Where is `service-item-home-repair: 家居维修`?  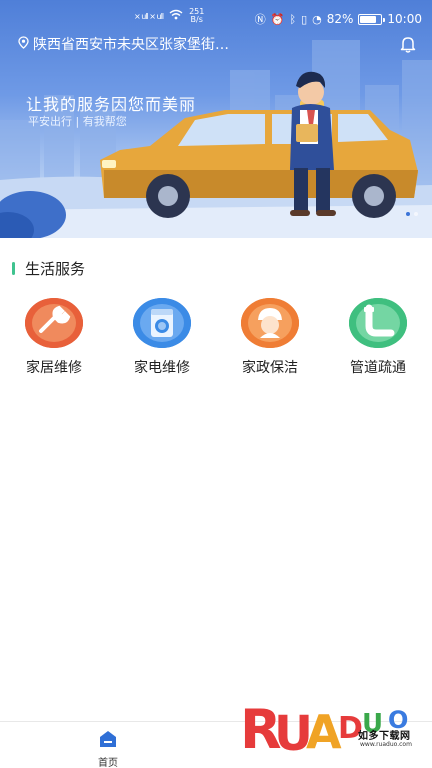
service-item-home-repair: 家居维修 is located at coordinates (54, 337).